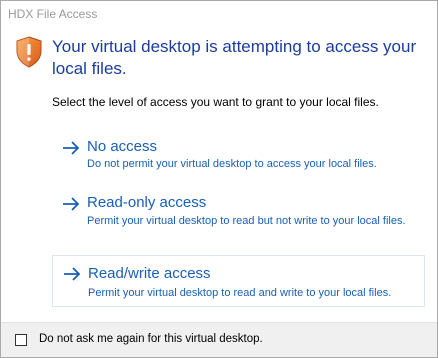  Describe the element at coordinates (29, 52) in the screenshot. I see `shield-warning-icon` at that location.